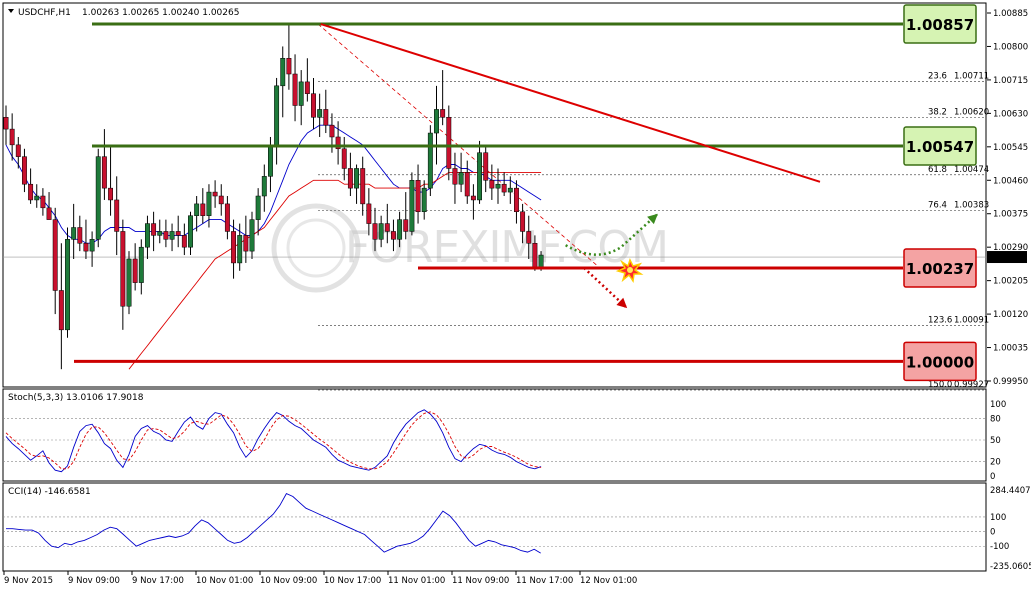 This screenshot has height=591, width=1031. What do you see at coordinates (940, 147) in the screenshot?
I see `level-label: 1.00547` at bounding box center [940, 147].